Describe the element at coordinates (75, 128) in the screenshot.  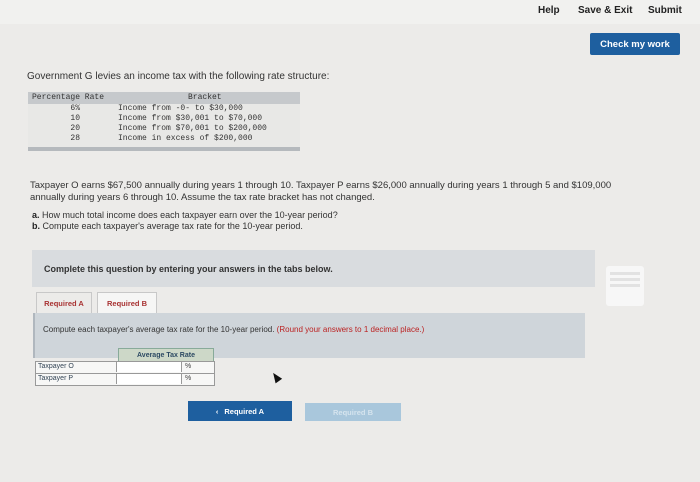
I see `rate-cell: 20` at that location.